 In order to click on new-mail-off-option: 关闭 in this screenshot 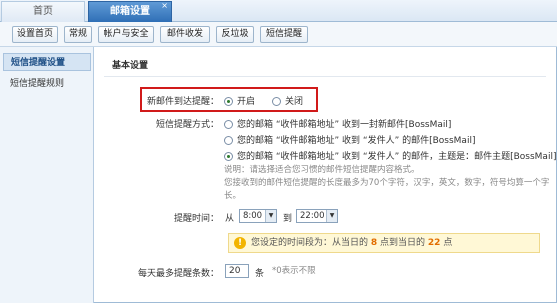, I will do `click(287, 100)`.